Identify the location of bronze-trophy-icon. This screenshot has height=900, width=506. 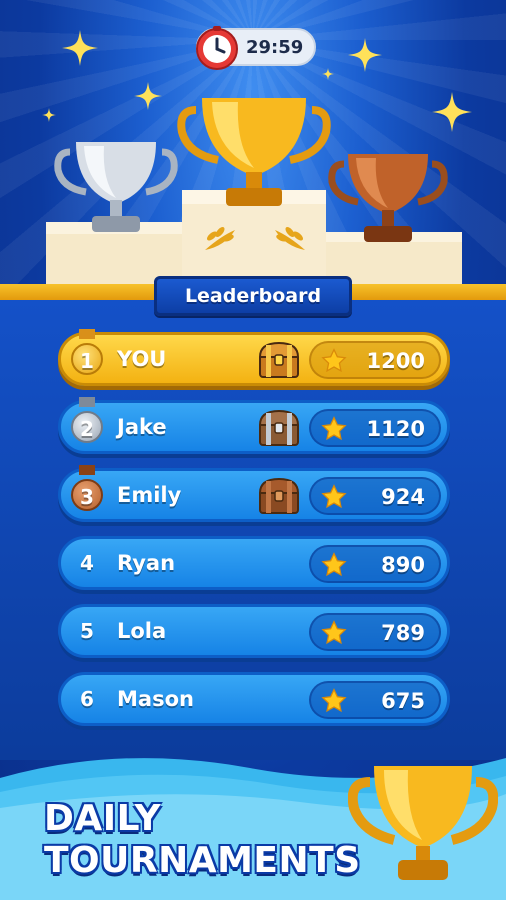
(388, 198).